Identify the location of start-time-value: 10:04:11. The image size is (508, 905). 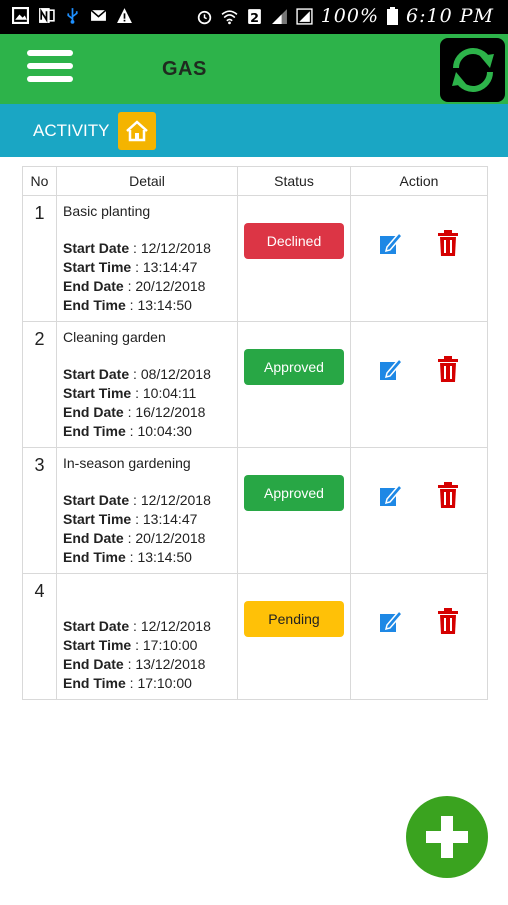
(169, 393).